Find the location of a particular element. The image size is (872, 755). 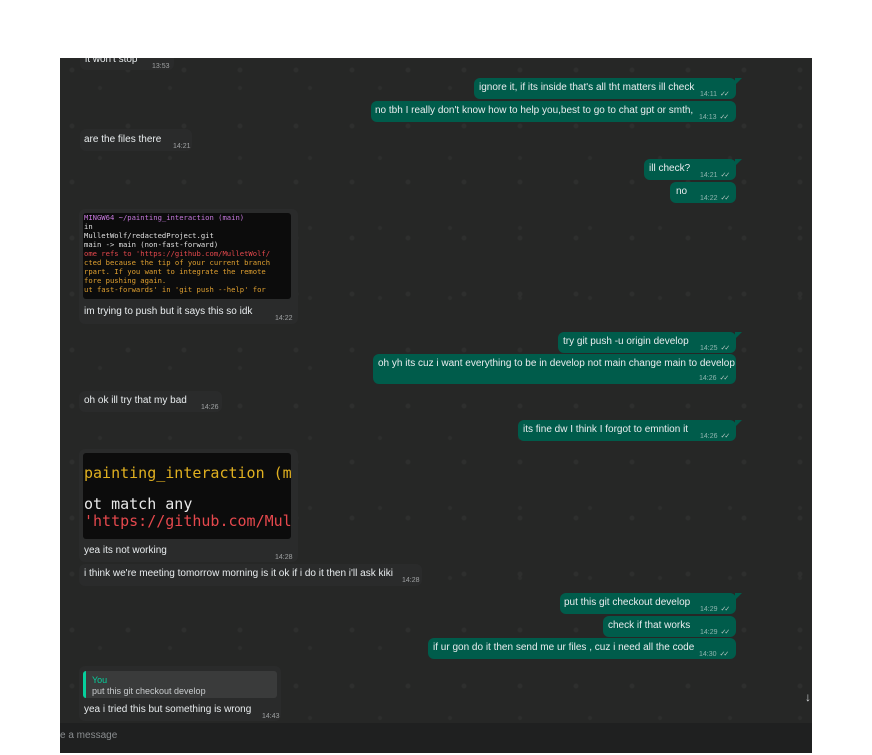

message-text: yea i tried this but something is wrong is located at coordinates (168, 709).